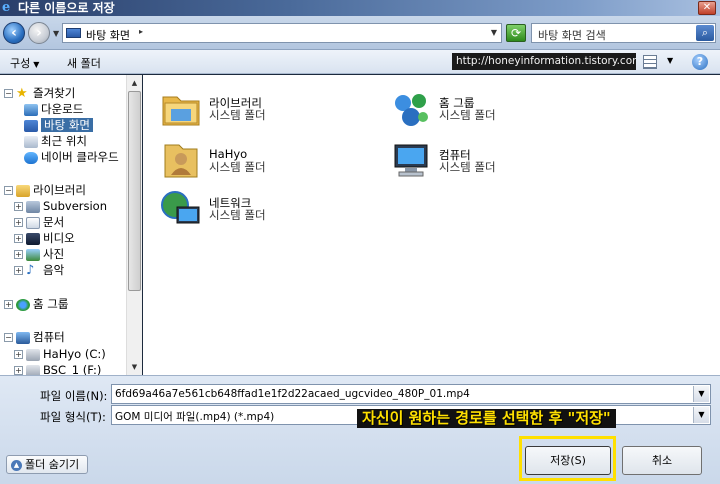 The image size is (720, 484). I want to click on music-icon: ♪, so click(30, 270).